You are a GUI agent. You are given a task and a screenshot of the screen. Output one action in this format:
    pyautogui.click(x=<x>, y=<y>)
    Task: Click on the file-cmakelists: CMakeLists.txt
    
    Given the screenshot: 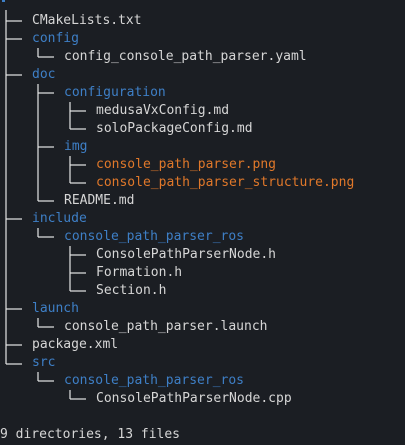 What is the action you would take?
    pyautogui.click(x=87, y=21)
    